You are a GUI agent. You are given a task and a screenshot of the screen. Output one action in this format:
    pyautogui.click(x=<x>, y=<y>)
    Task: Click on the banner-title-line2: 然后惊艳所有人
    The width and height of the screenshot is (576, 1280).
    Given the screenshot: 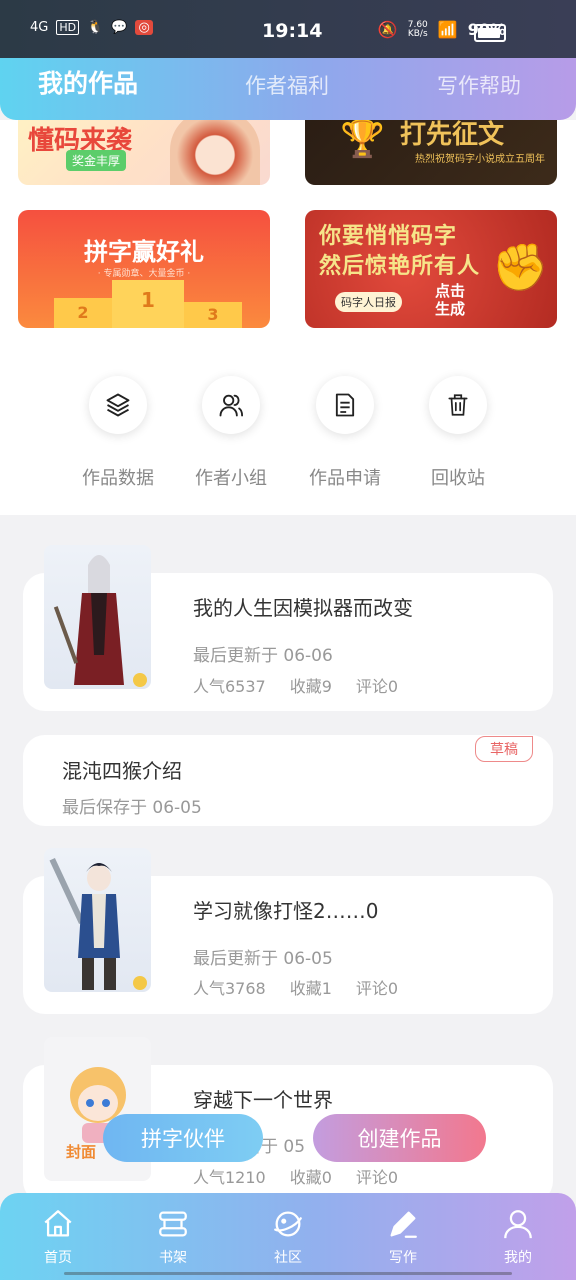 What is the action you would take?
    pyautogui.click(x=400, y=266)
    